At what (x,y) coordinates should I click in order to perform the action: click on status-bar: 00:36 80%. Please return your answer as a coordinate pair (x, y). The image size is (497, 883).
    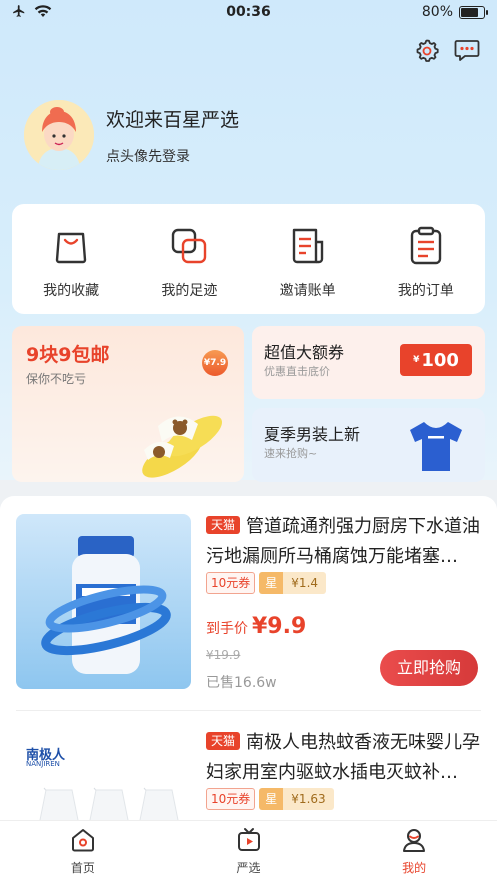
    Looking at the image, I should click on (248, 13).